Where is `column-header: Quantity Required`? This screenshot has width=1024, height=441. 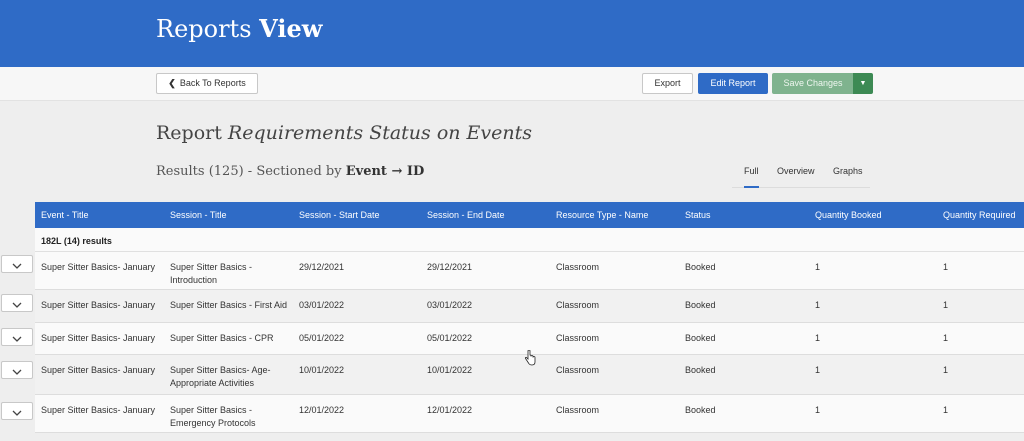 column-header: Quantity Required is located at coordinates (979, 215).